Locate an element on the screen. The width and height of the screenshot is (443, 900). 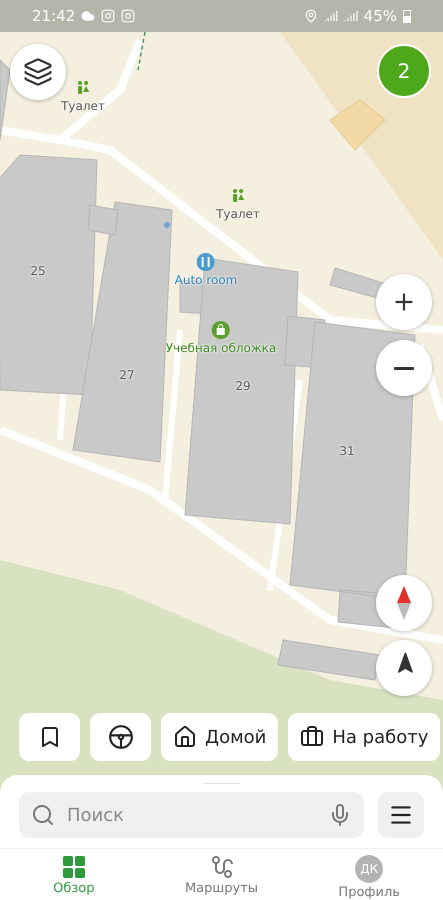
building-number: 31 is located at coordinates (347, 451).